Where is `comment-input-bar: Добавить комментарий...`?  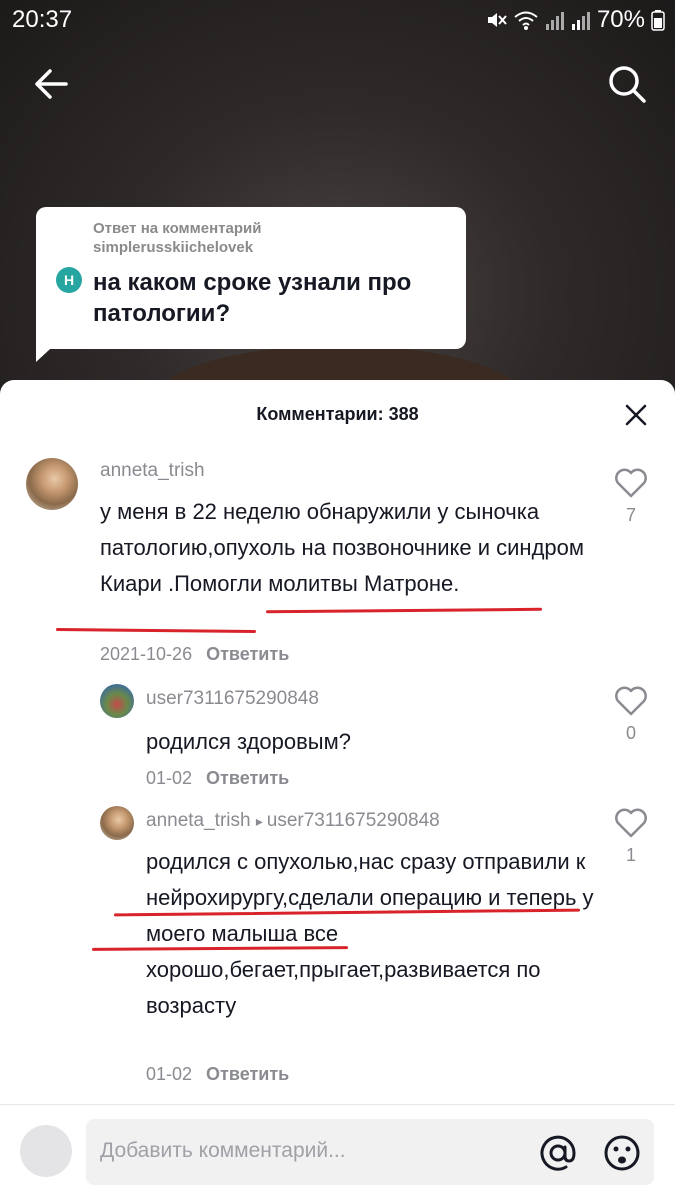
comment-input-bar: Добавить комментарий... is located at coordinates (337, 1152).